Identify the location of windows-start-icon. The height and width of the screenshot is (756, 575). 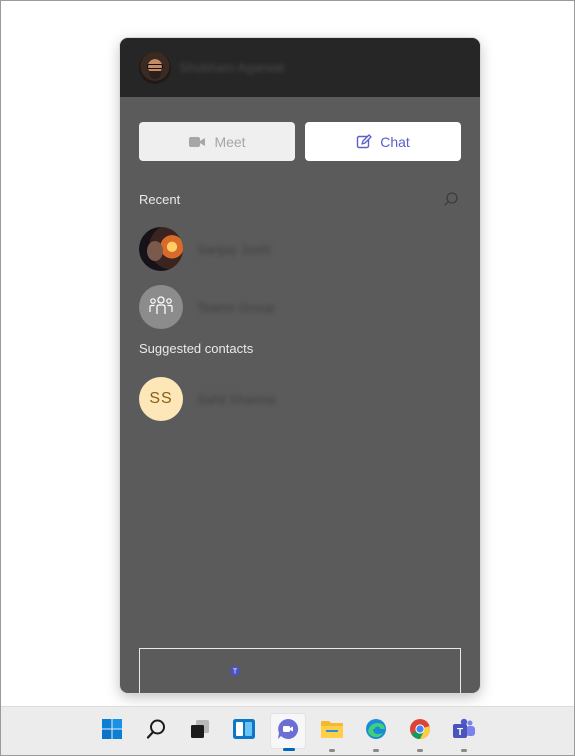
(112, 731).